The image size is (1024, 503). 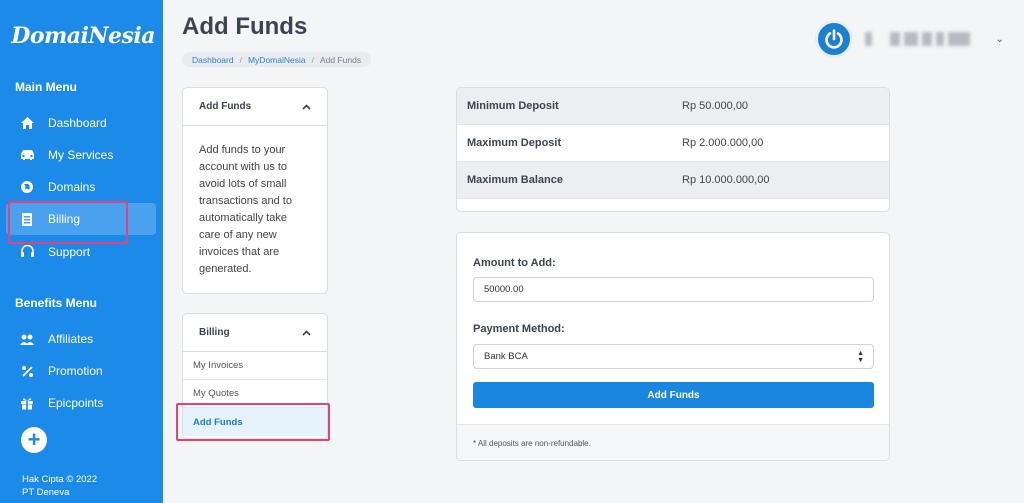 I want to click on brand-logo: DomaiNesia, so click(x=82, y=36).